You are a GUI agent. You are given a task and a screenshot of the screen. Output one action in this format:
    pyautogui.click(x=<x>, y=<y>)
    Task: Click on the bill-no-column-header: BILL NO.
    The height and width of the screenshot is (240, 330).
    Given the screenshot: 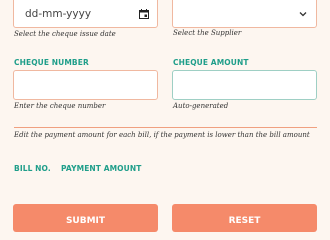 What is the action you would take?
    pyautogui.click(x=32, y=168)
    